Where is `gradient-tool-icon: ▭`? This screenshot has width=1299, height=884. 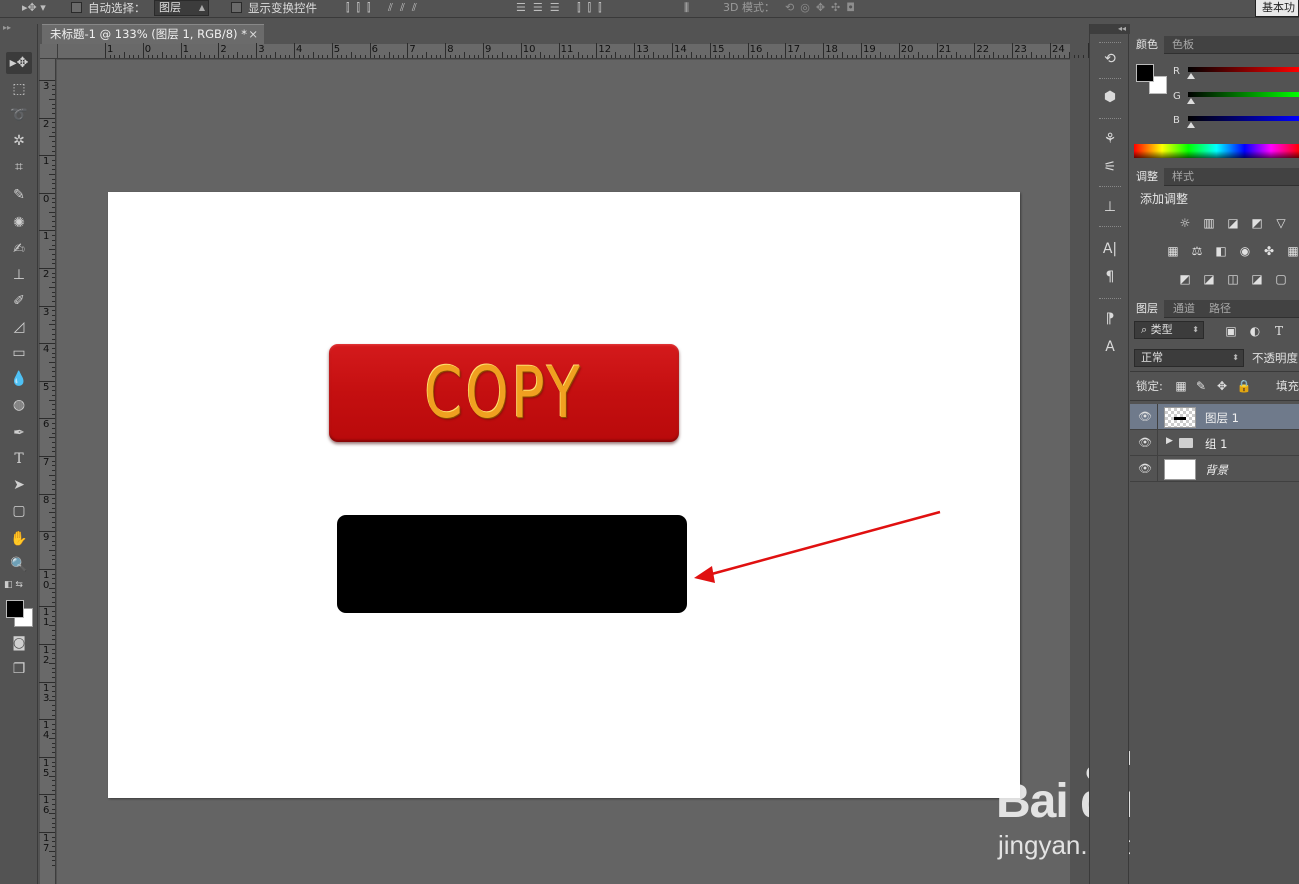
gradient-tool-icon: ▭ is located at coordinates (19, 353).